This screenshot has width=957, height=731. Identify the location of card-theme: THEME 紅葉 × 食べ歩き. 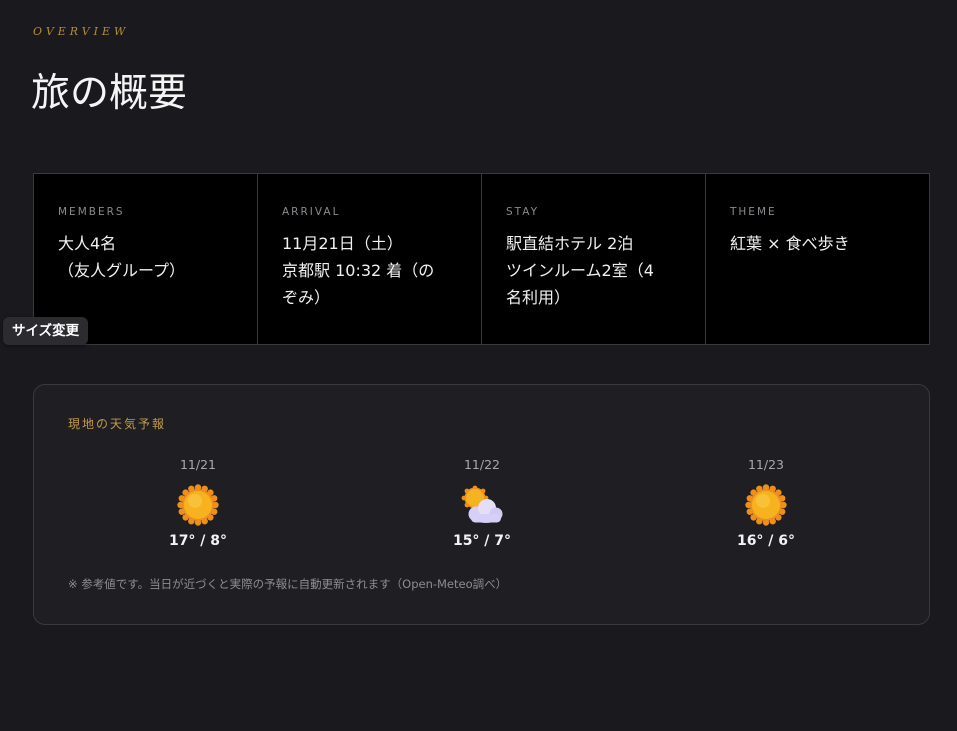
(818, 259).